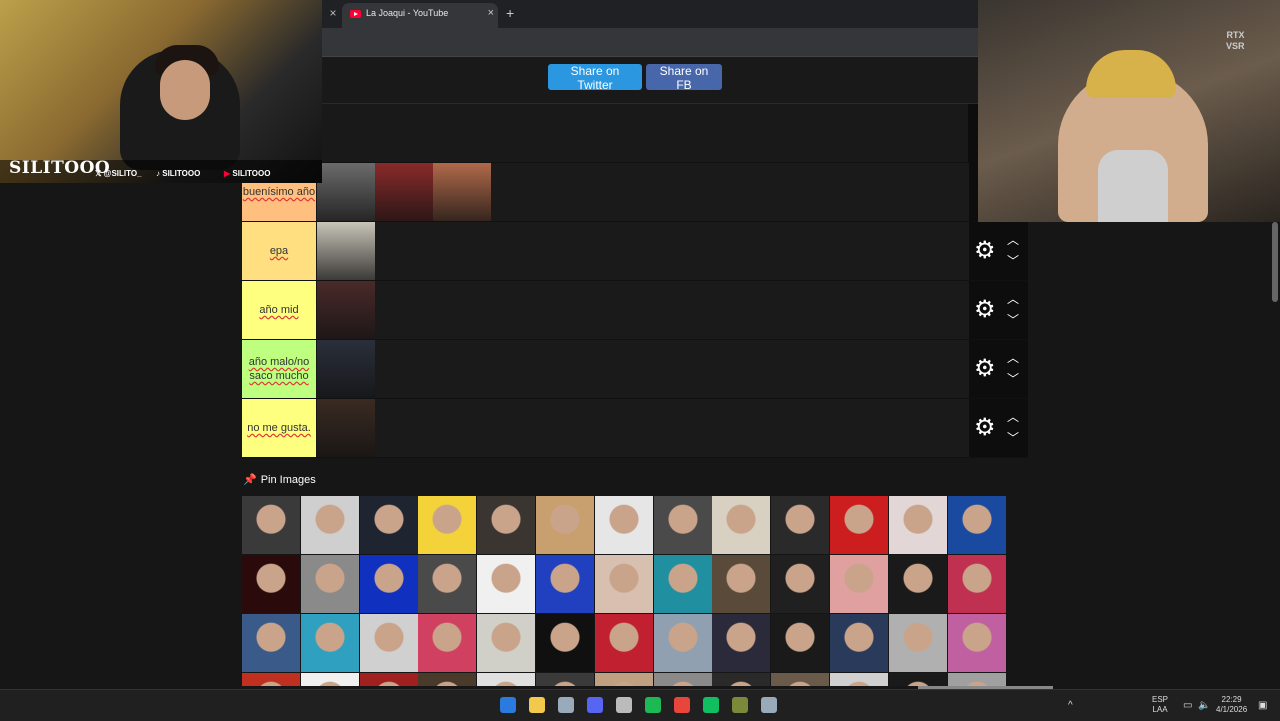 The width and height of the screenshot is (1280, 721). What do you see at coordinates (650, 42) in the screenshot?
I see `address-bar` at bounding box center [650, 42].